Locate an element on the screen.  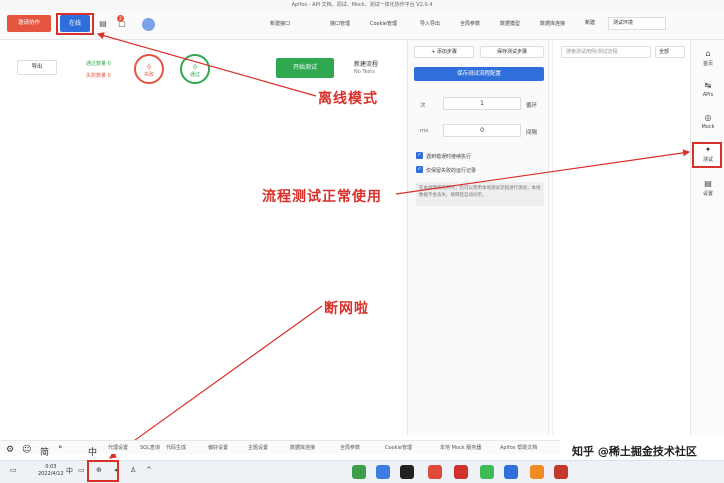
doc-icon: ▤ is located at coordinates (708, 183).